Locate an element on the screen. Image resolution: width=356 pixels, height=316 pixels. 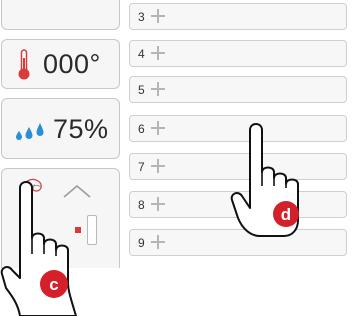
callout-d-label: d is located at coordinates (286, 214).